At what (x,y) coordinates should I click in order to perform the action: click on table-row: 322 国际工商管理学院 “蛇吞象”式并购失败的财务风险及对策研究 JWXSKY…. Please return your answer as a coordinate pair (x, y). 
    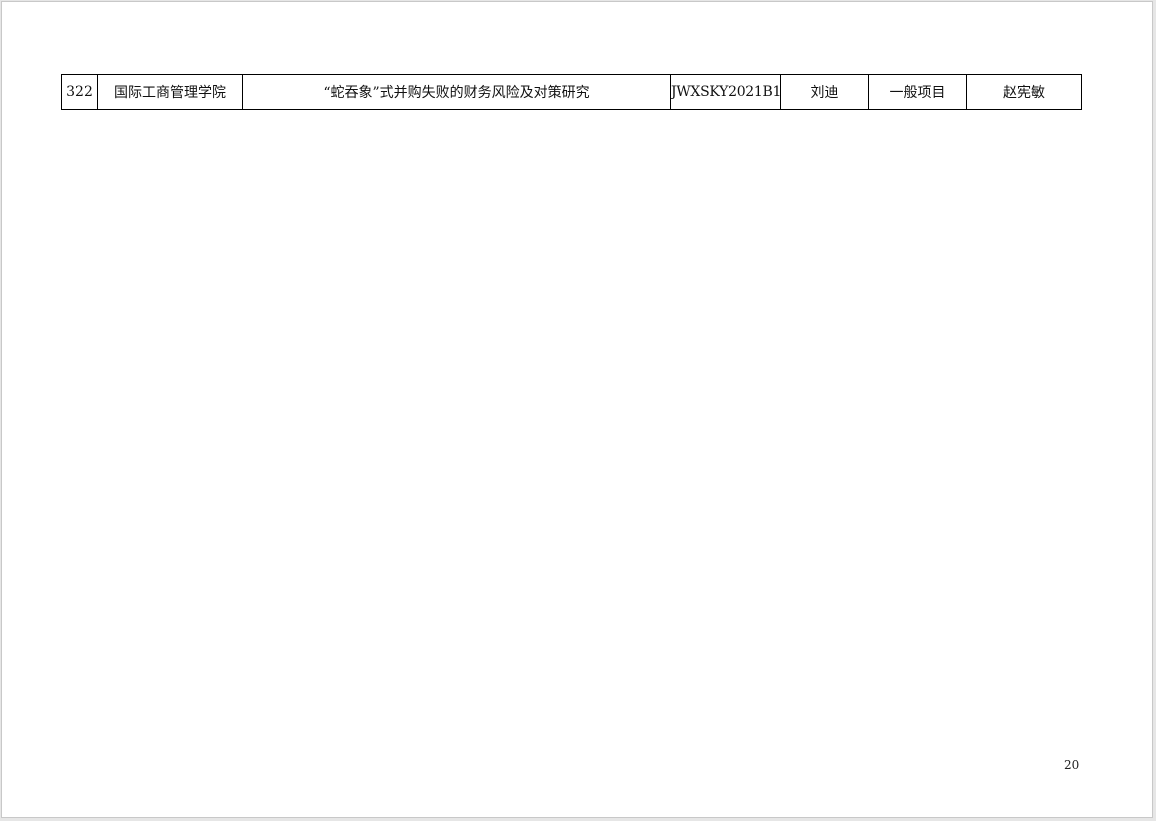
    Looking at the image, I should click on (571, 92).